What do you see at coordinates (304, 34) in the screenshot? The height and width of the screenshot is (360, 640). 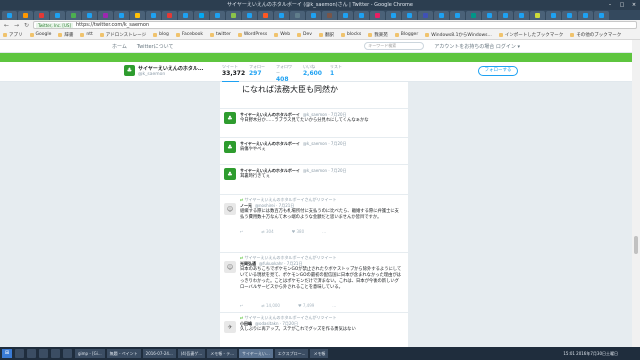 I see `bookmark-item: Dev` at bounding box center [304, 34].